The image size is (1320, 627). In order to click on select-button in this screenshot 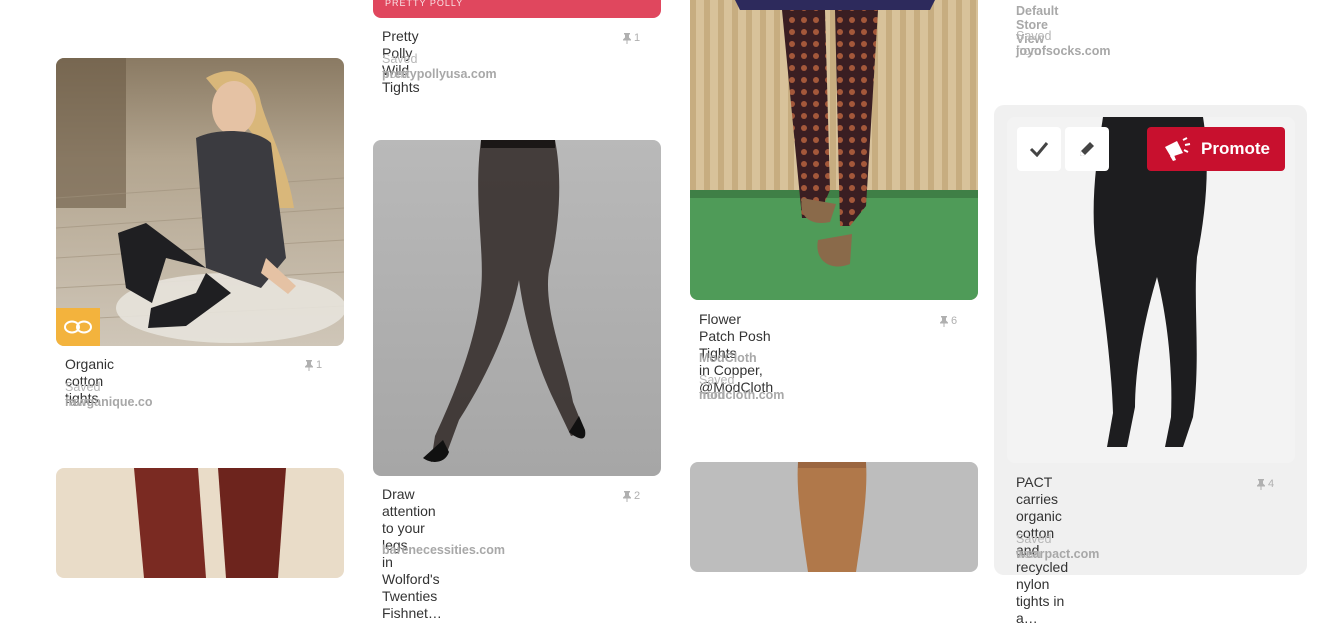, I will do `click(1039, 149)`.